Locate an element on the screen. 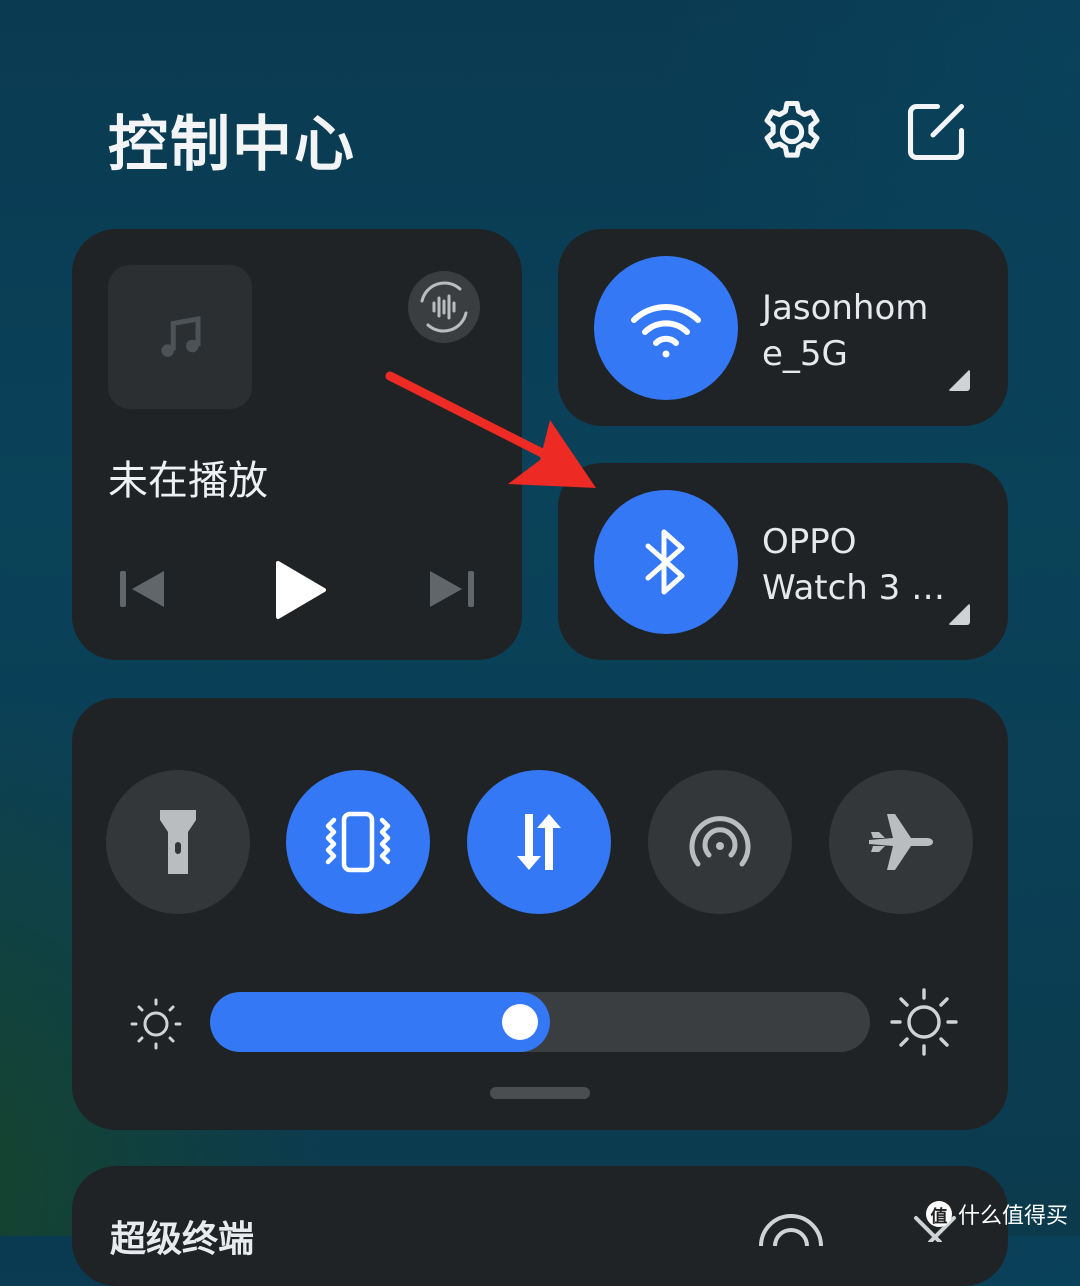 Image resolution: width=1080 pixels, height=1286 pixels. play-icon is located at coordinates (300, 592).